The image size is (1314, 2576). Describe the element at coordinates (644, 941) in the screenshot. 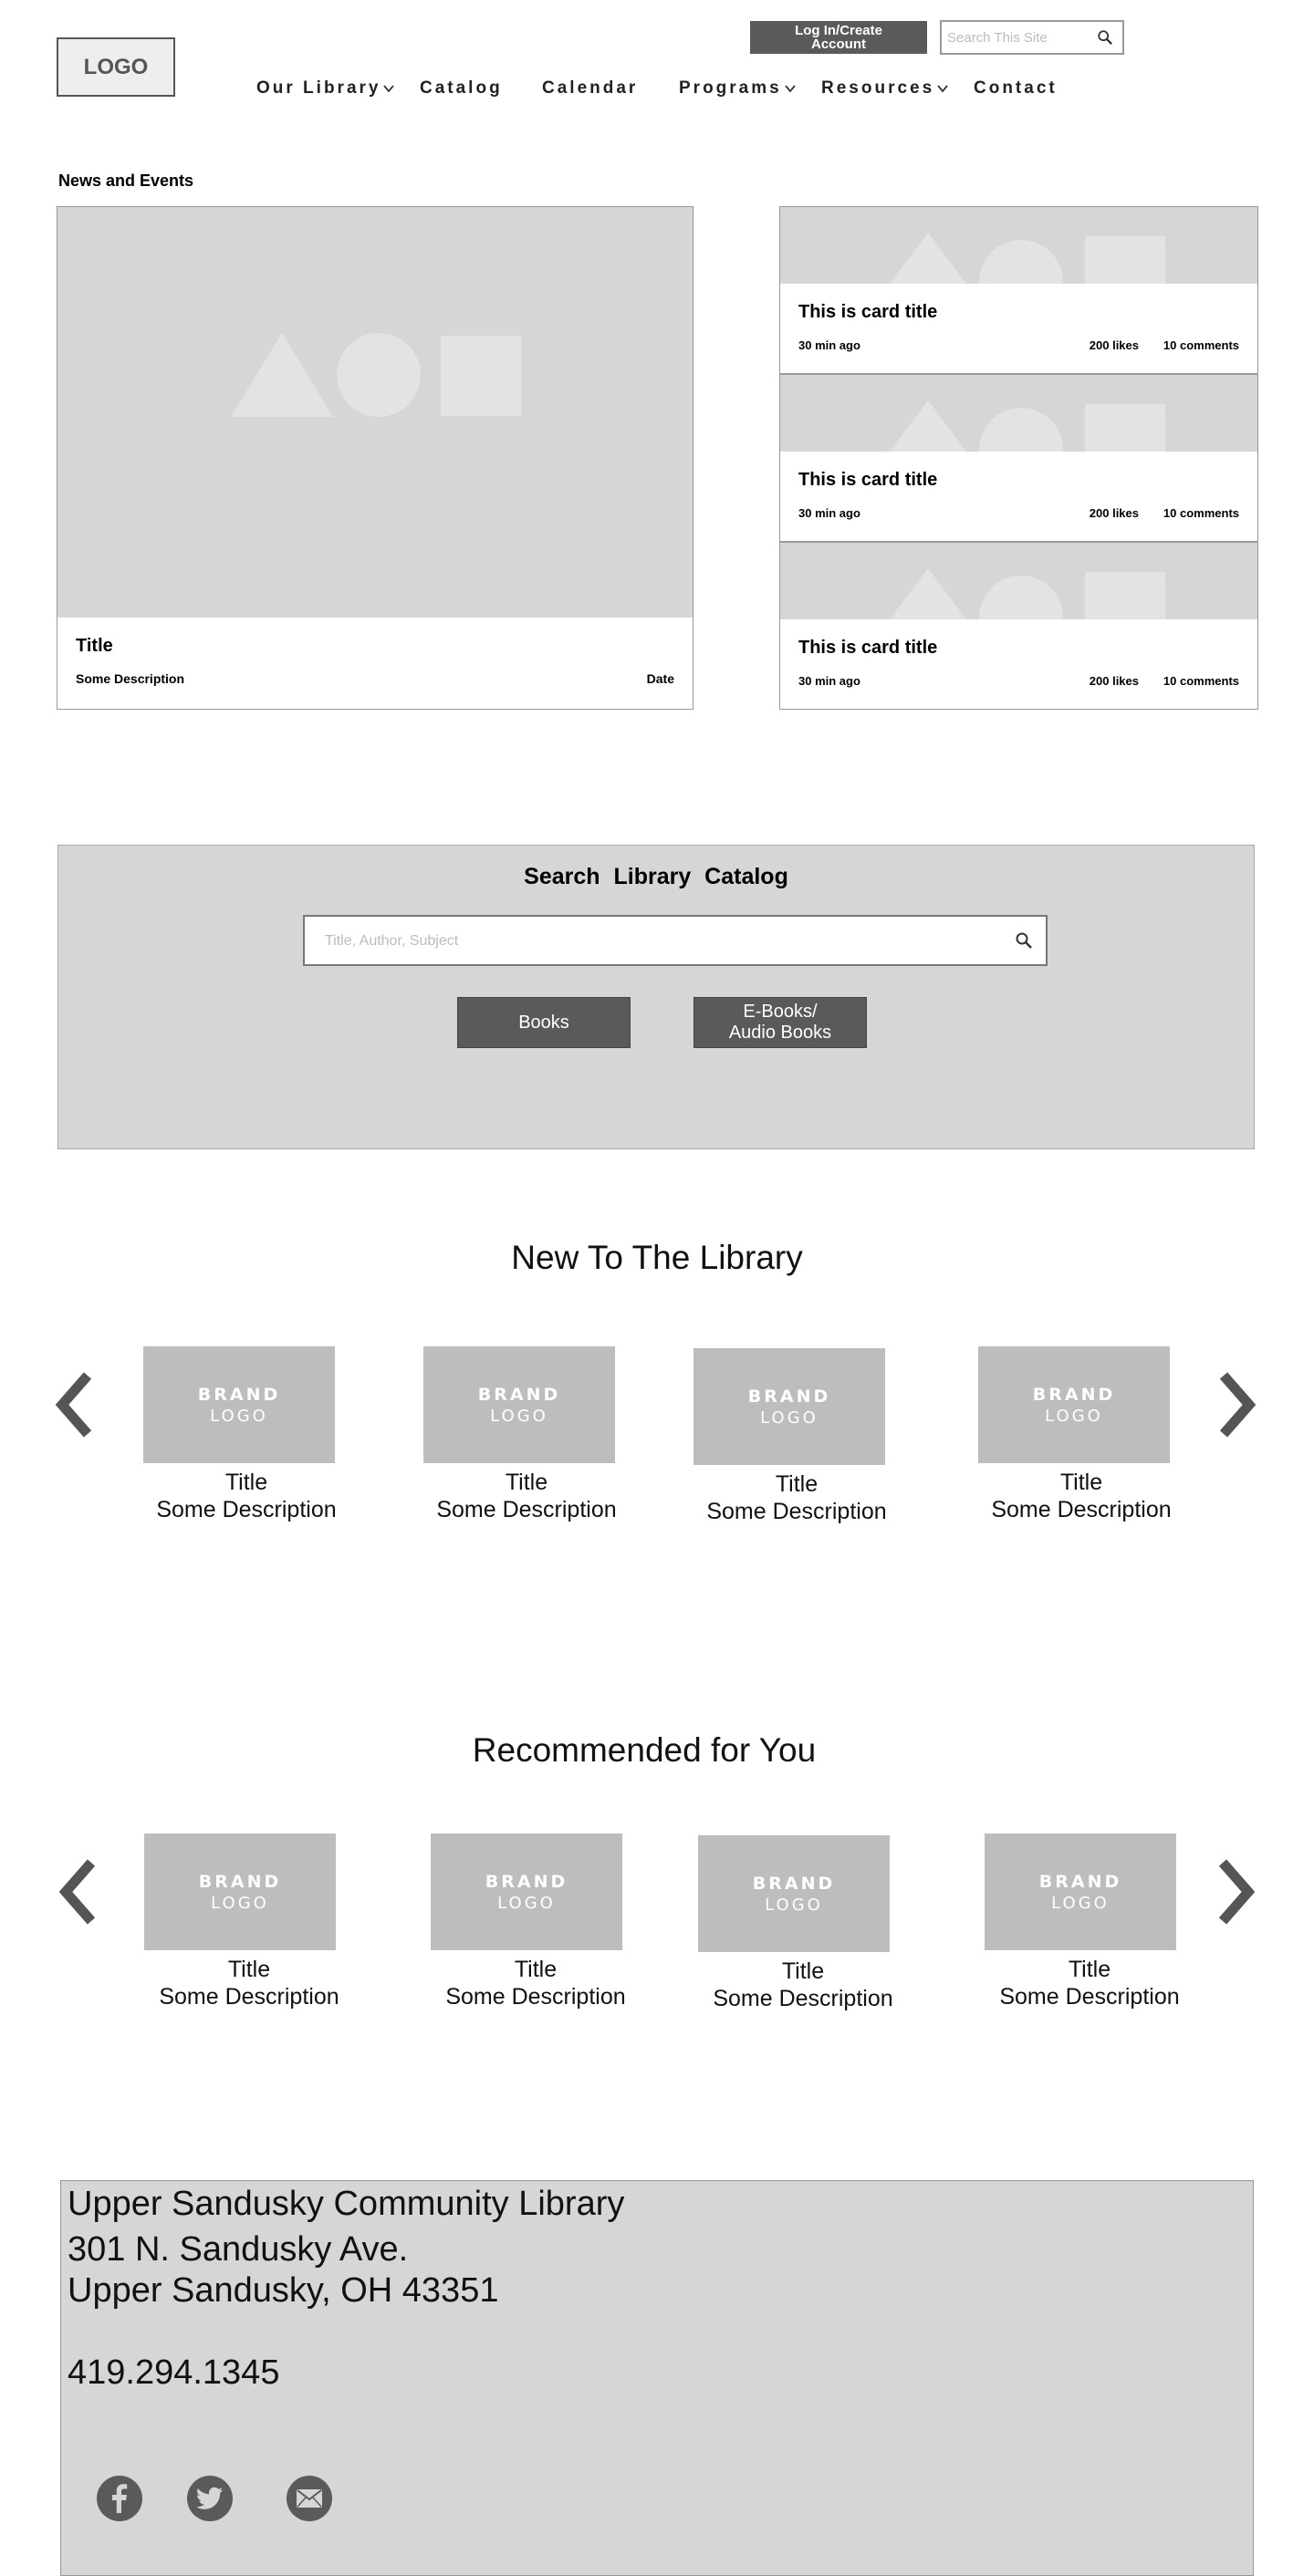

I see `catalog-search-input` at that location.